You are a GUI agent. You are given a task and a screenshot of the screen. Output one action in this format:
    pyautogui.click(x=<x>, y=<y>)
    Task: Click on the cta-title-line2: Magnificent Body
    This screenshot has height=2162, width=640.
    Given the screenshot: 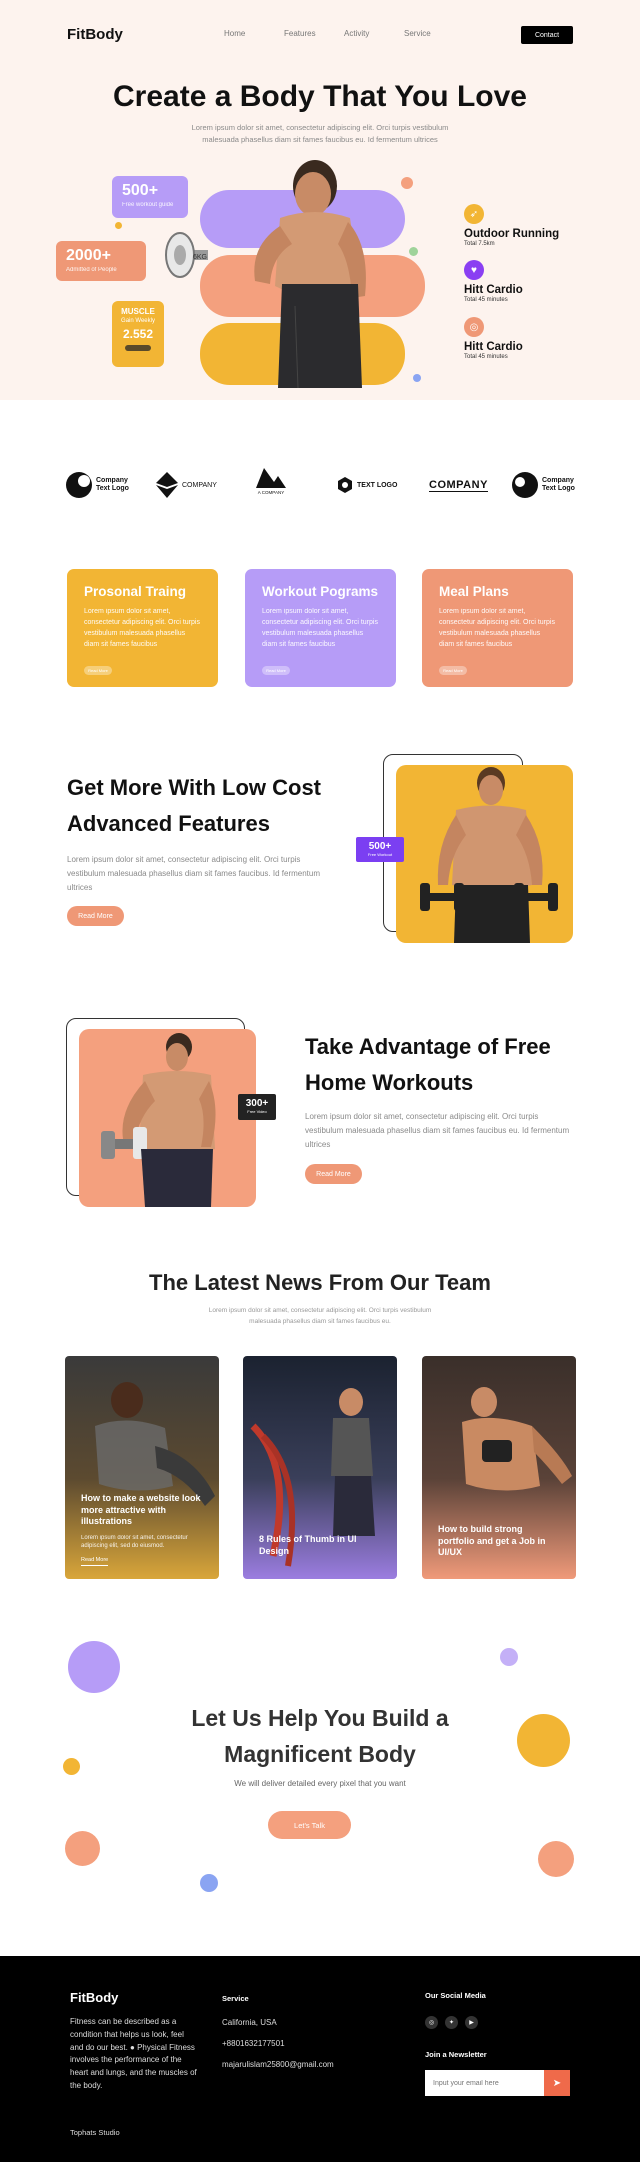 What is the action you would take?
    pyautogui.click(x=320, y=1754)
    